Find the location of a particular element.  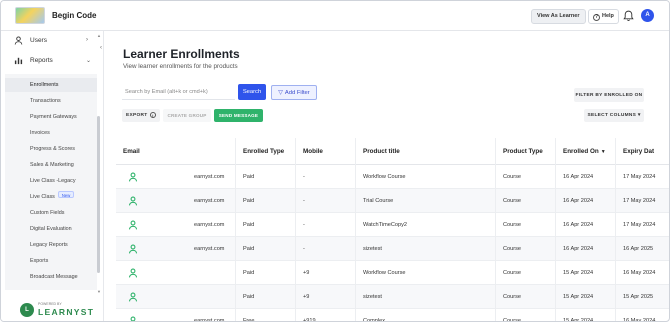

column-header-product-title: Product title is located at coordinates (426, 151).